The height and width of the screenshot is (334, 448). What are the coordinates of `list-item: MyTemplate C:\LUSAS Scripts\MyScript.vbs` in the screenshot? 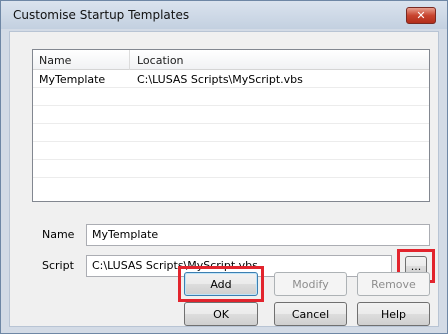 It's located at (231, 79).